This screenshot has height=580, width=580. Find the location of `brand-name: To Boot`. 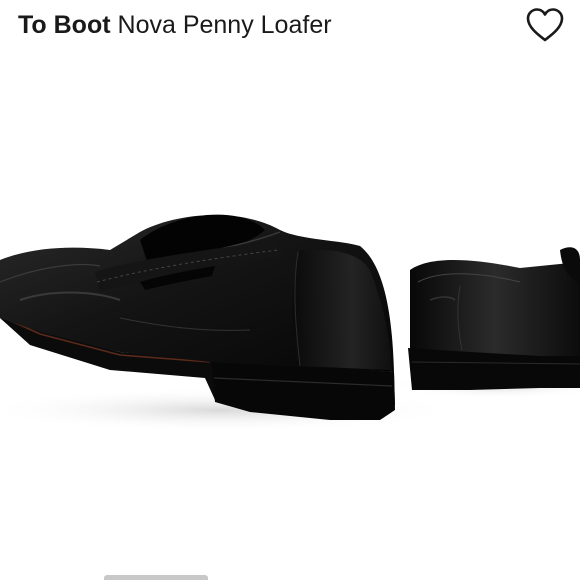

brand-name: To Boot is located at coordinates (64, 25).